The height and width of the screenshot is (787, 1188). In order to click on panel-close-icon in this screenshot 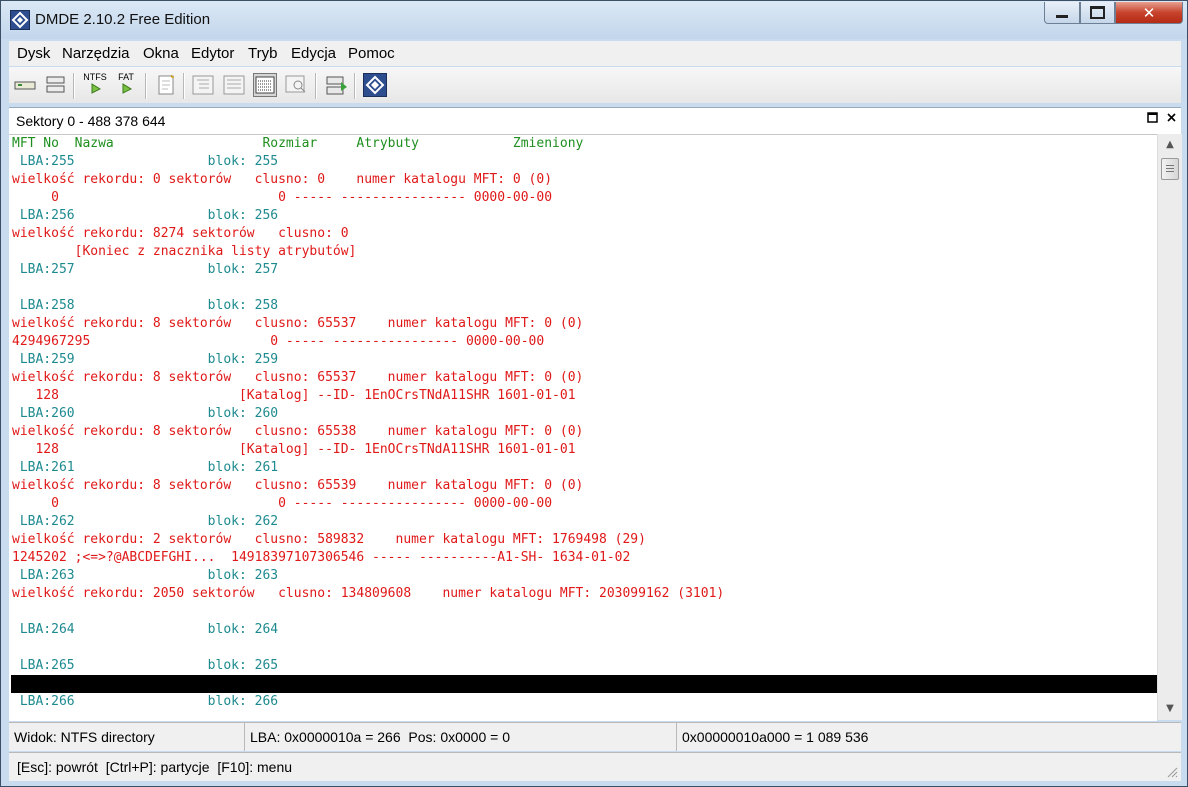, I will do `click(1171, 119)`.